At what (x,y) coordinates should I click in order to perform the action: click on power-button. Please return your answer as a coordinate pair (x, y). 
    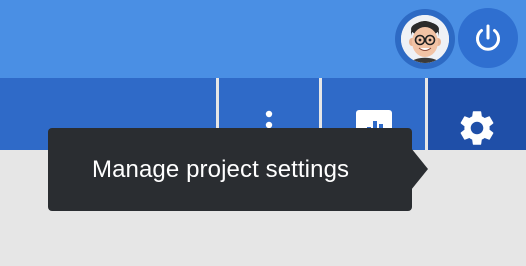
    Looking at the image, I should click on (488, 38).